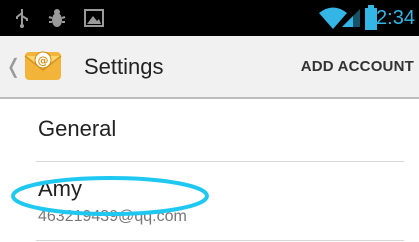 This screenshot has height=242, width=419. I want to click on up-navigation-icon: ❬, so click(13, 67).